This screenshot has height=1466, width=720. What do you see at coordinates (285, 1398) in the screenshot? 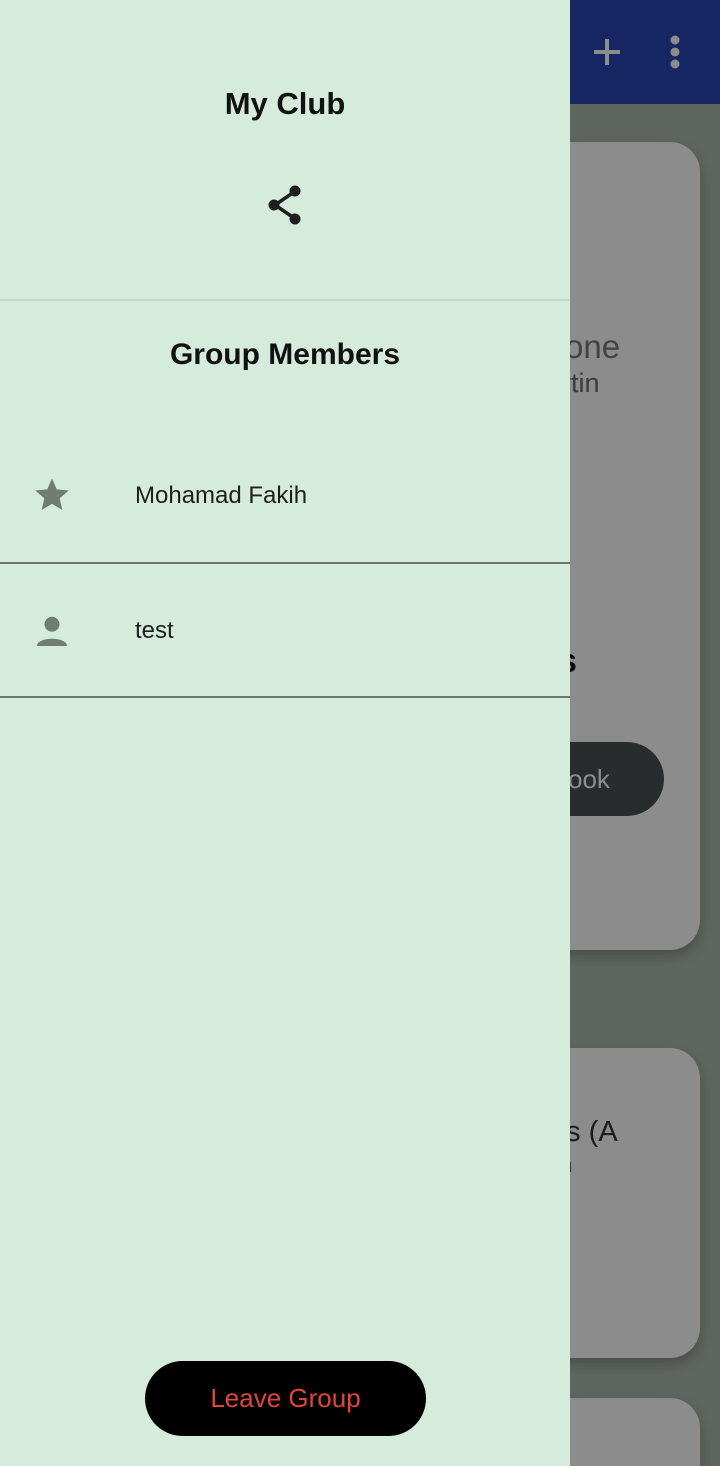
I see `leave-group-button: Leave Group` at bounding box center [285, 1398].